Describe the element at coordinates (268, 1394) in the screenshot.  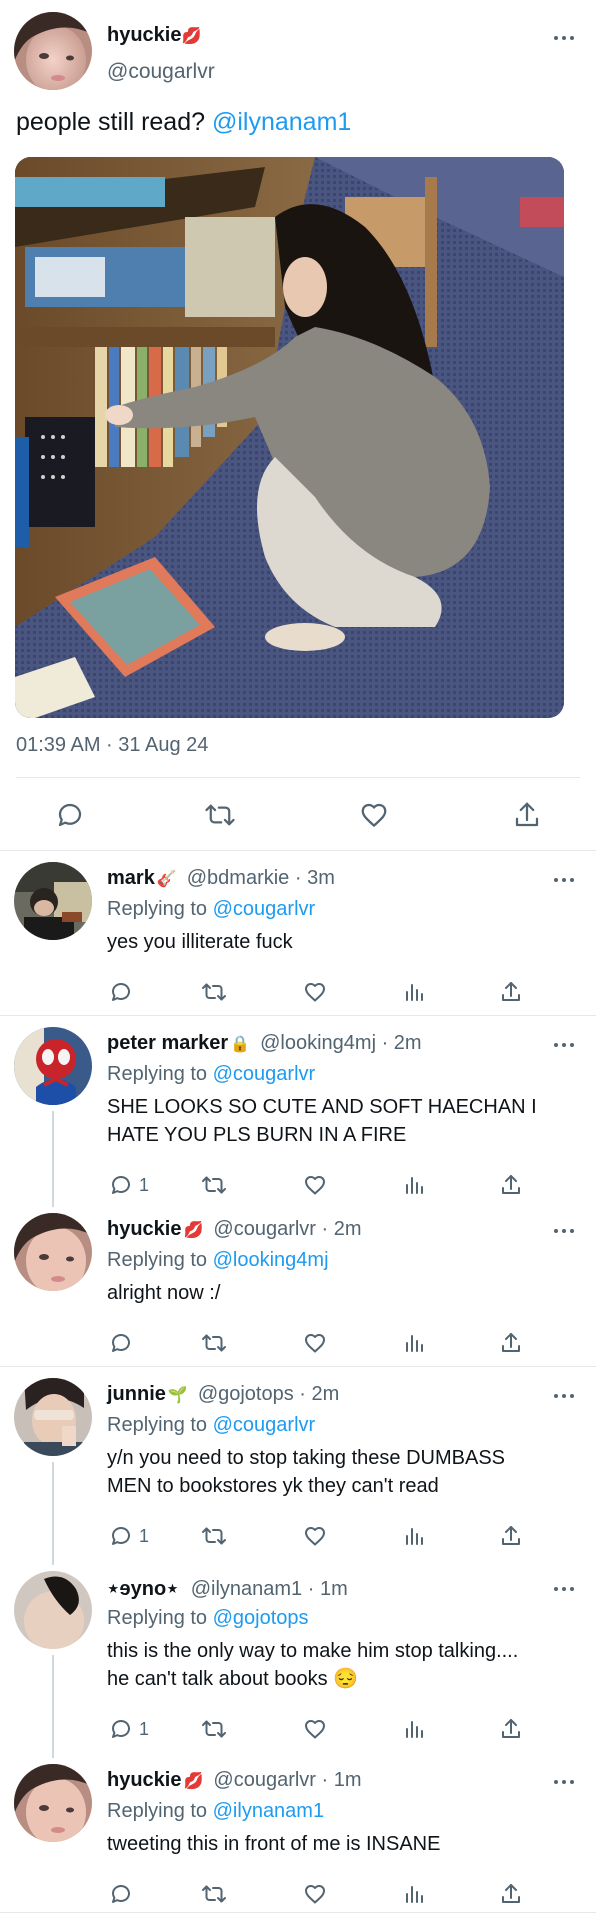
I see `reply-handle-time: @gojotops · 2m` at that location.